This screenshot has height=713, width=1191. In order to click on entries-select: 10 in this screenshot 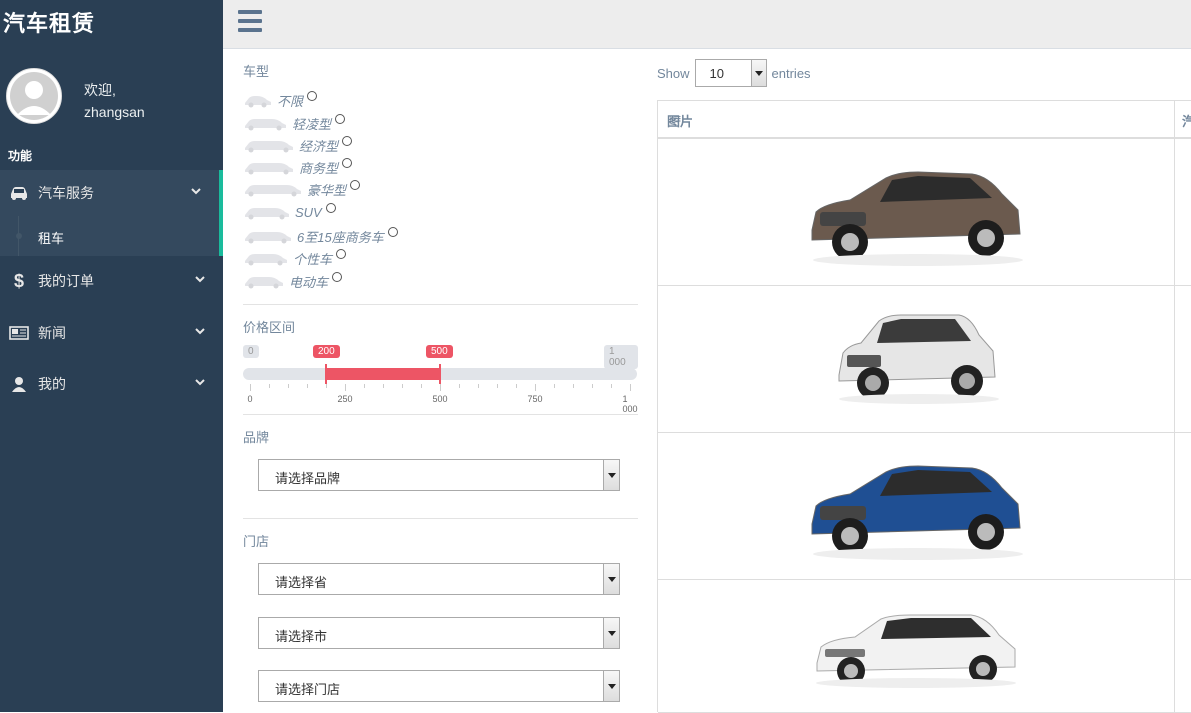, I will do `click(730, 73)`.